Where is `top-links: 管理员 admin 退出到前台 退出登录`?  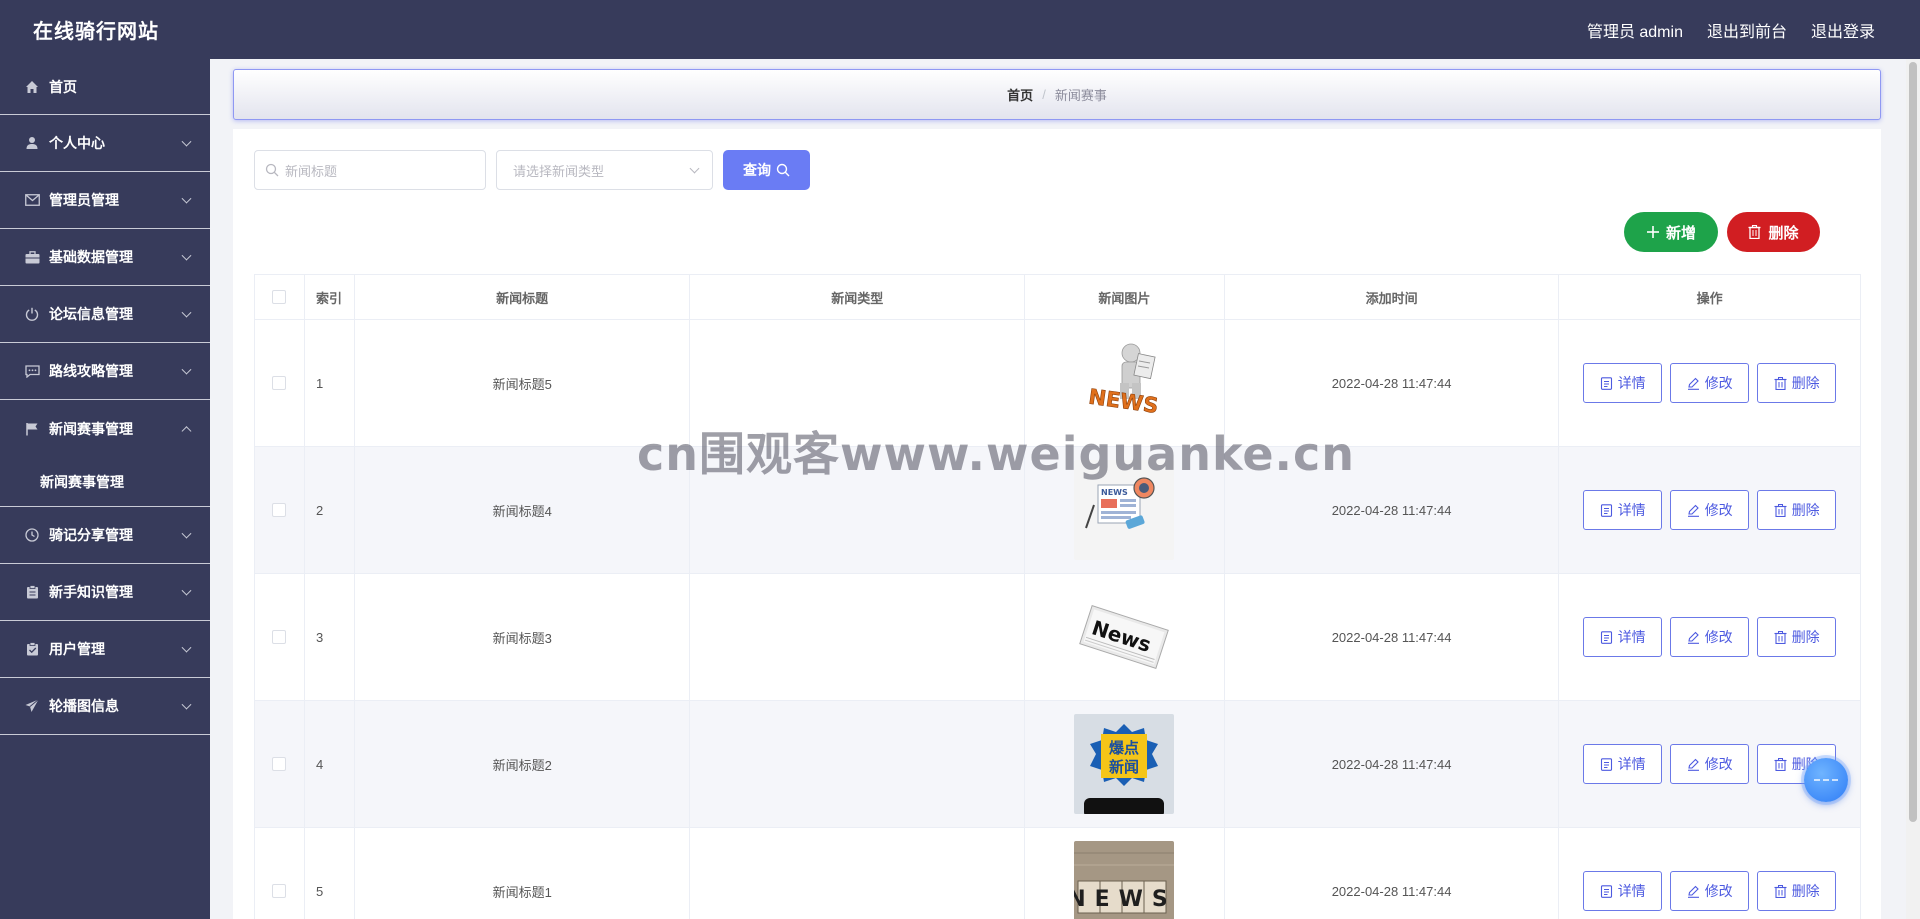
top-links: 管理员 admin 退出到前台 退出登录 is located at coordinates (1731, 30).